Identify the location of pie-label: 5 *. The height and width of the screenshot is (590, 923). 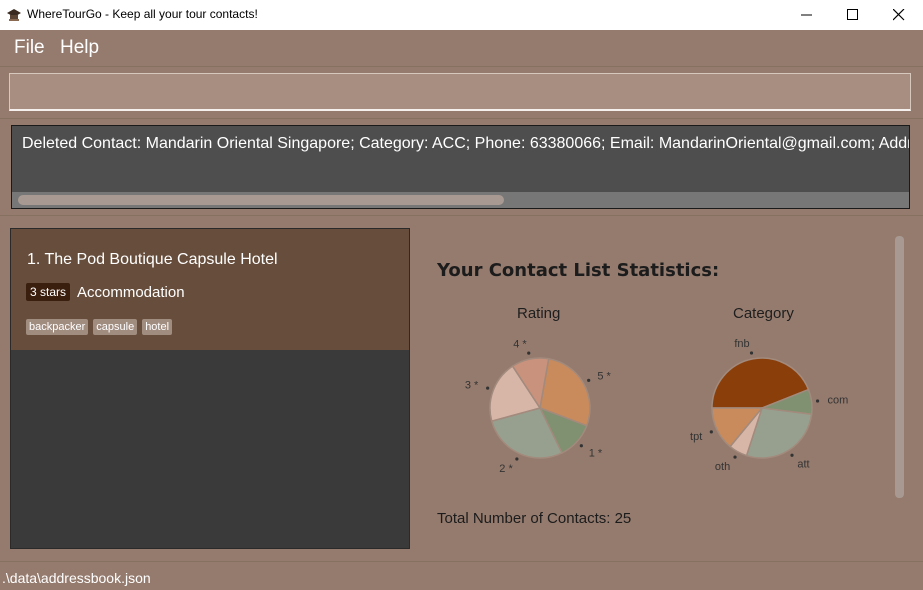
(604, 376).